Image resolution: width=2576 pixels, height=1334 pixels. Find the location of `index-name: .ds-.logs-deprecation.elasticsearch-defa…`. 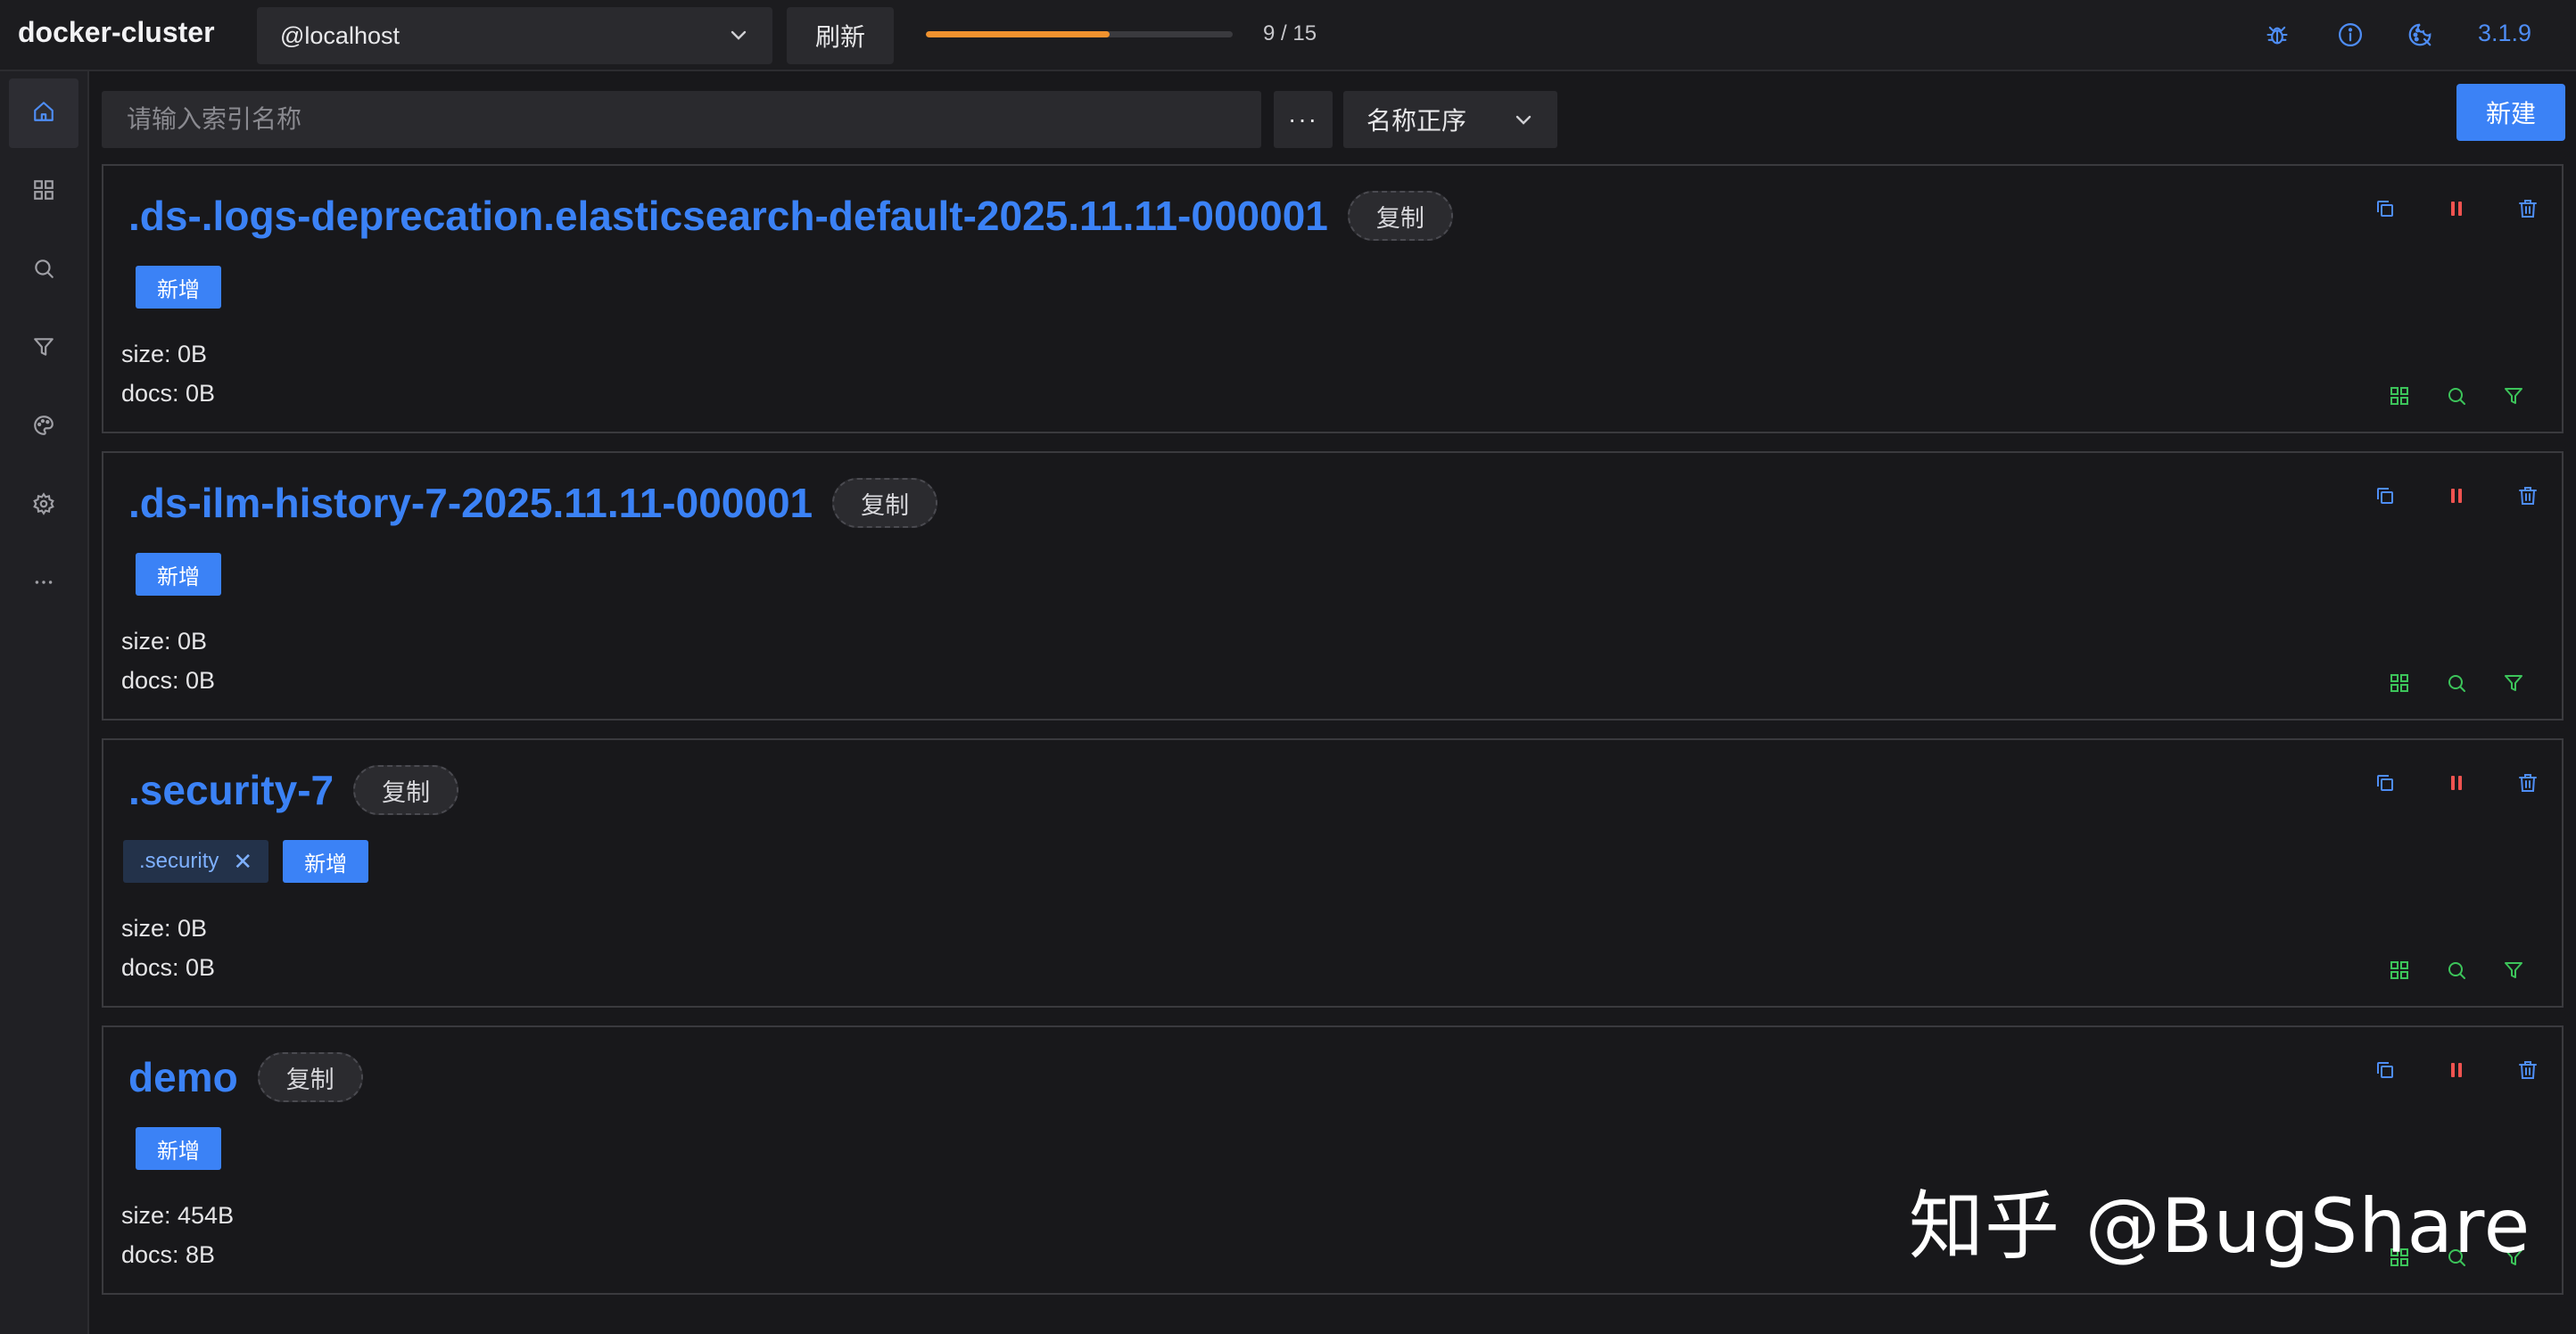

index-name: .ds-.logs-deprecation.elasticsearch-defa… is located at coordinates (728, 216).